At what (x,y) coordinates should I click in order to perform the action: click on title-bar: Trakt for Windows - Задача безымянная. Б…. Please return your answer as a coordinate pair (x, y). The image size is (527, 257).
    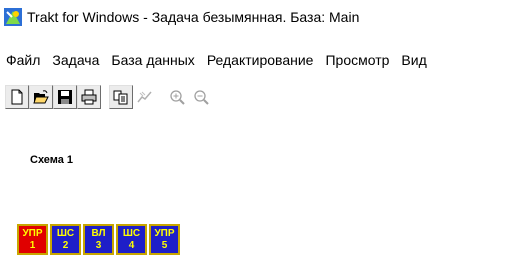
    Looking at the image, I should click on (263, 17).